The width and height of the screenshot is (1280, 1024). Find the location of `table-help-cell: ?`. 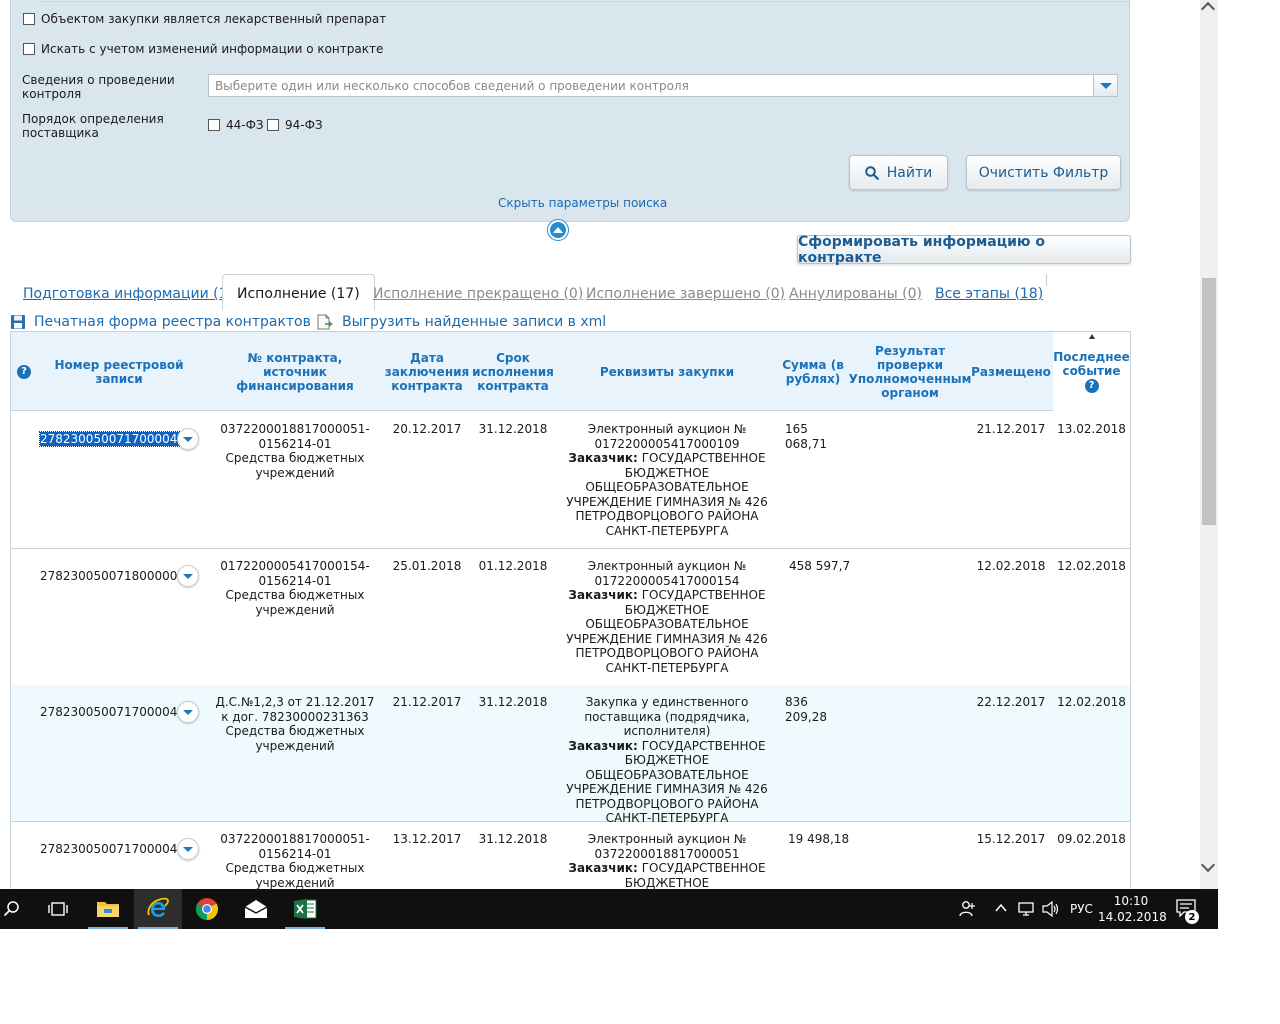

table-help-cell: ? is located at coordinates (24, 371).